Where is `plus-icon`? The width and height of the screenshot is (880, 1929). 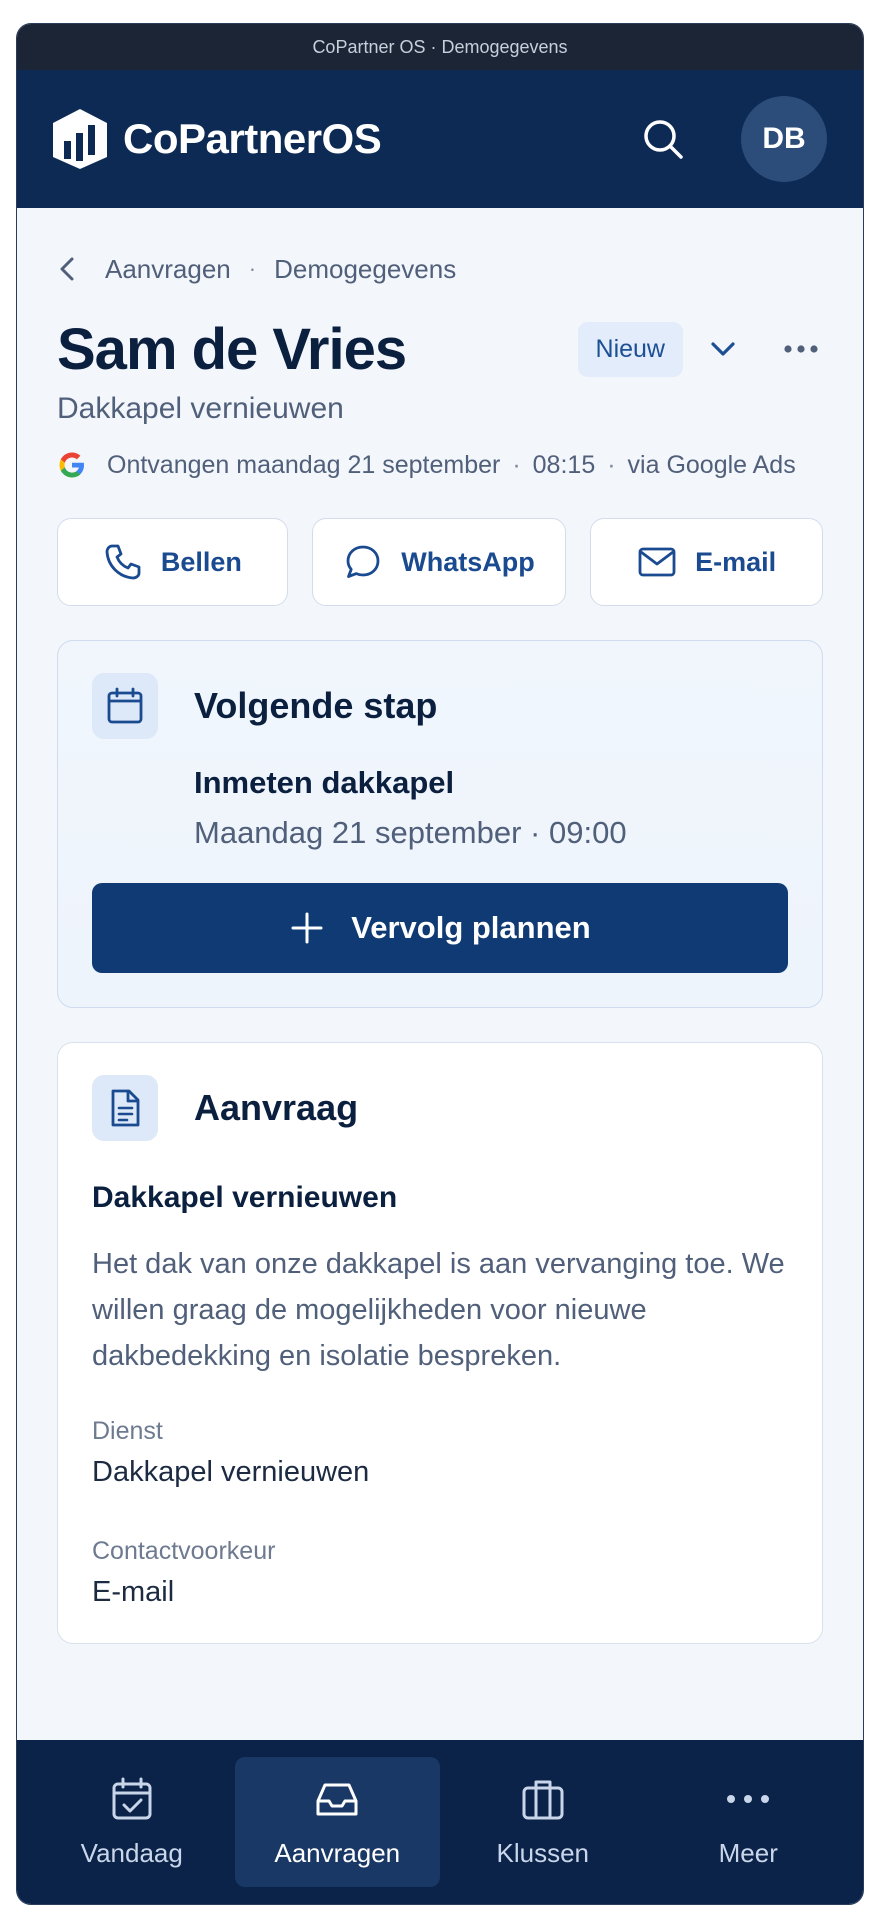
plus-icon is located at coordinates (307, 928).